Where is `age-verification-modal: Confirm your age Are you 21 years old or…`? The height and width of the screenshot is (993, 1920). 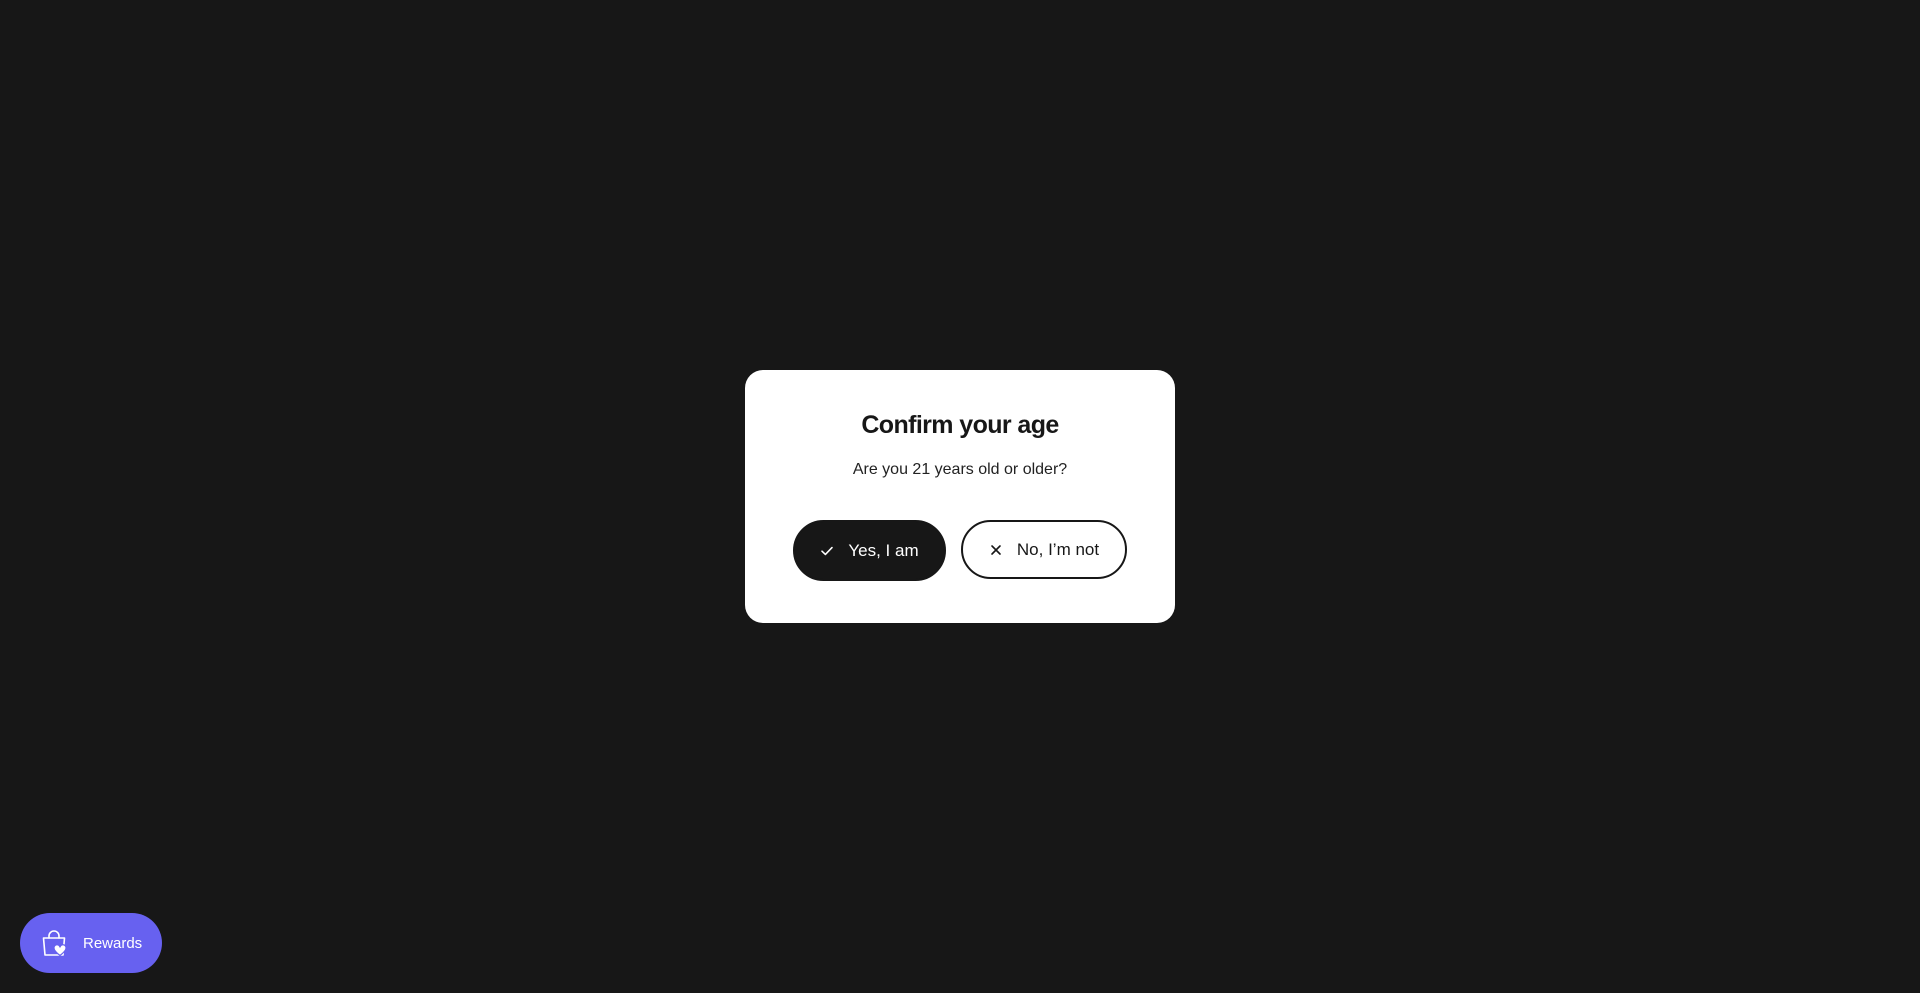 age-verification-modal: Confirm your age Are you 21 years old or… is located at coordinates (960, 496).